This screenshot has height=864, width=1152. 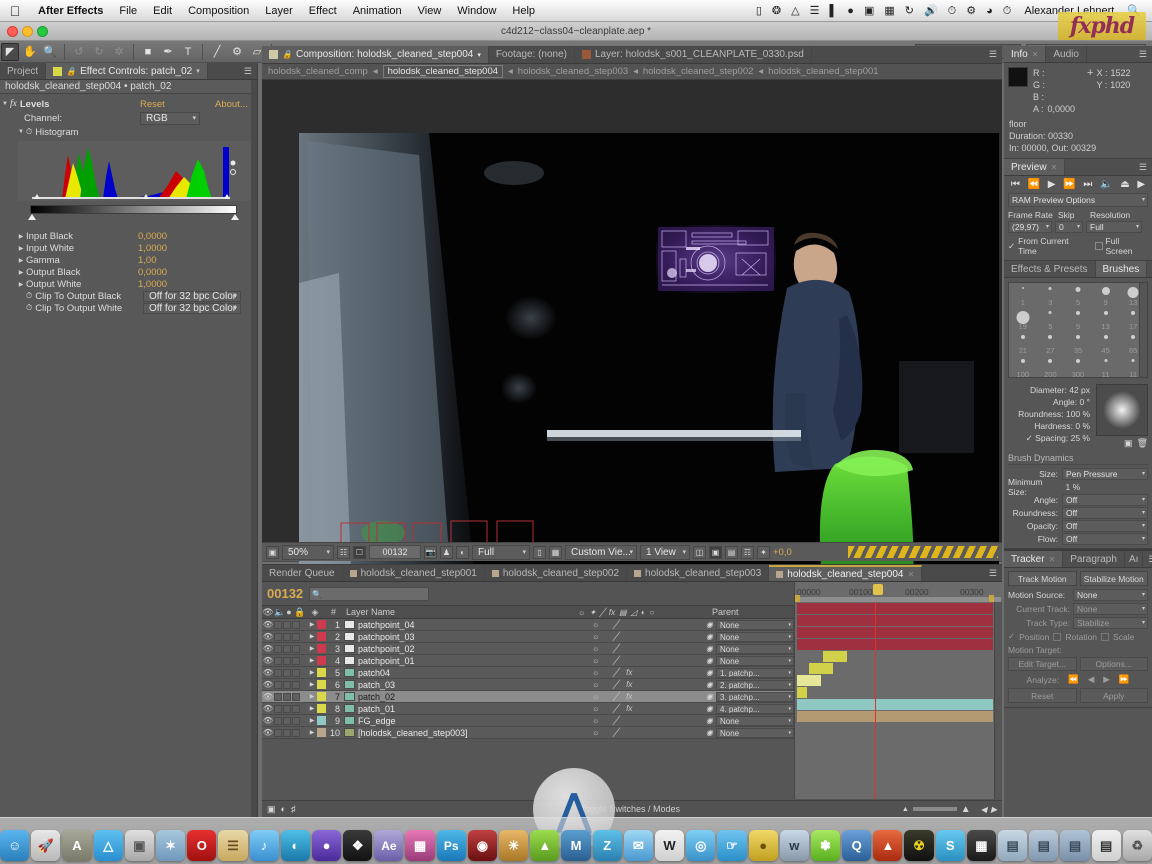 What do you see at coordinates (919, 845) in the screenshot?
I see `dock-bittorrent-icon: ☢` at bounding box center [919, 845].